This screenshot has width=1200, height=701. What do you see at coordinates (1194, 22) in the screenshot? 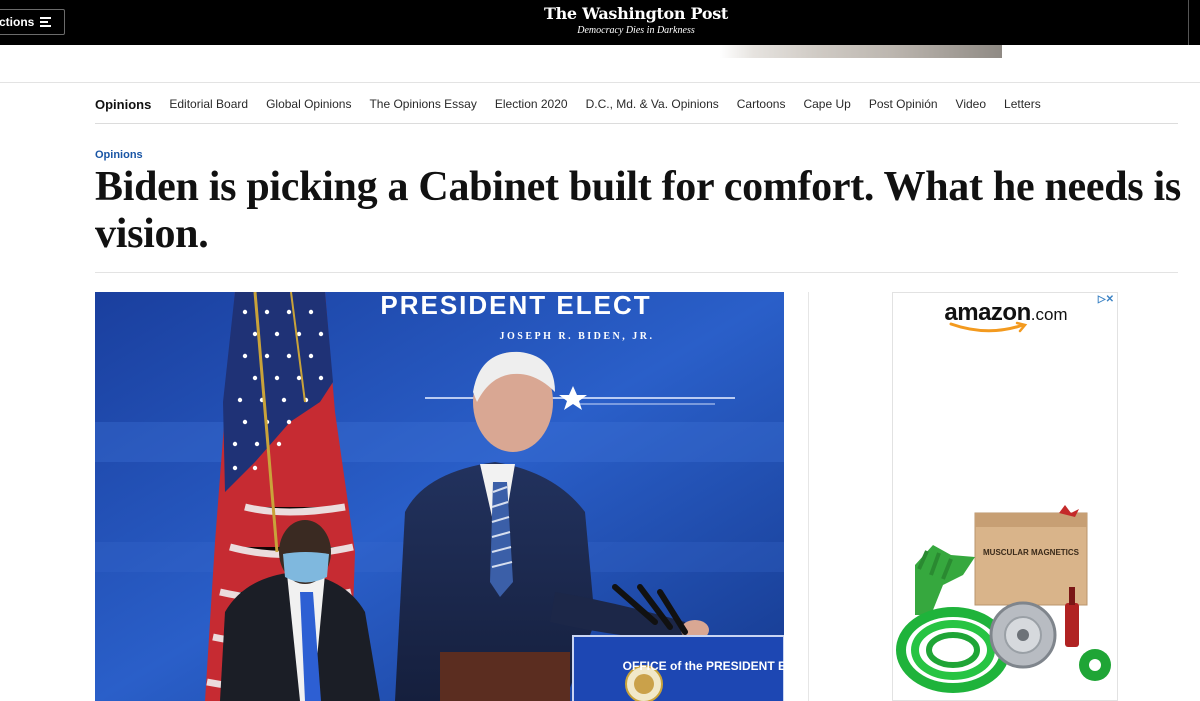
I see `header-right-edge` at bounding box center [1194, 22].